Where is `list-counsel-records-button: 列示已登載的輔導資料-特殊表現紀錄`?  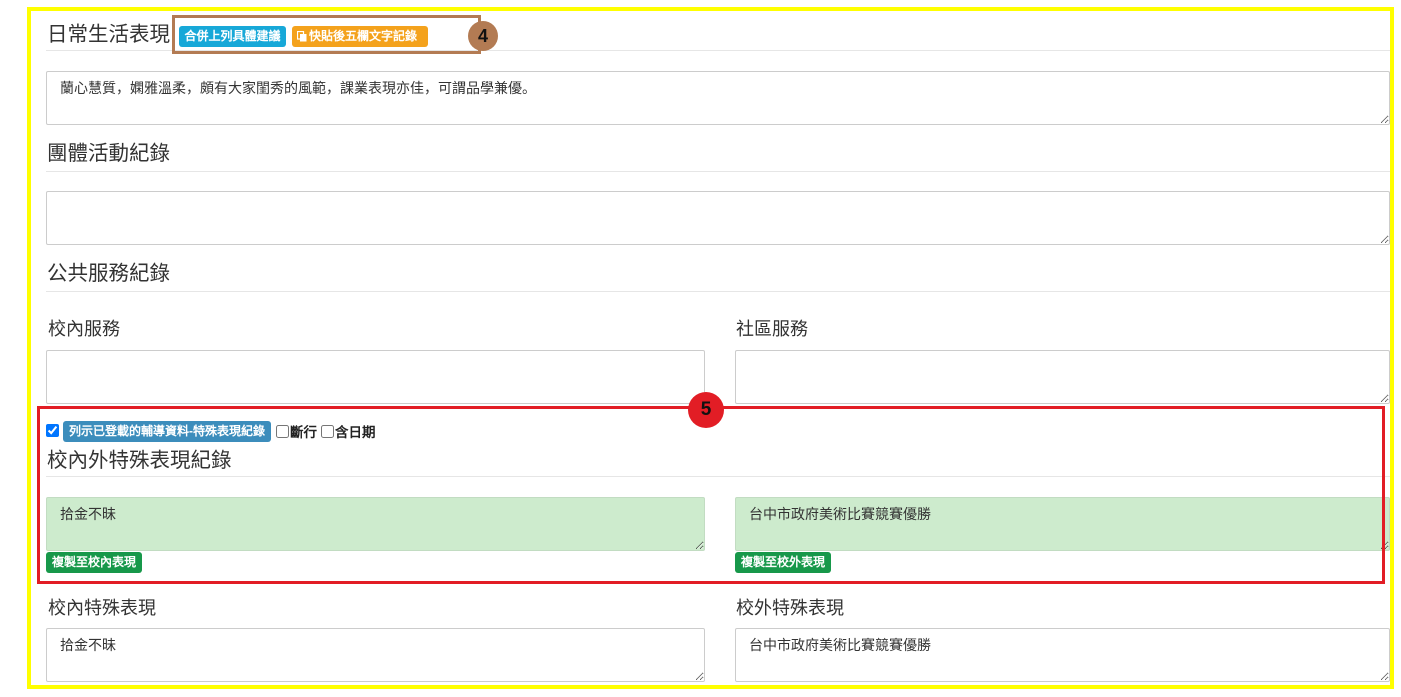
list-counsel-records-button: 列示已登載的輔導資料-特殊表現紀錄 is located at coordinates (167, 431).